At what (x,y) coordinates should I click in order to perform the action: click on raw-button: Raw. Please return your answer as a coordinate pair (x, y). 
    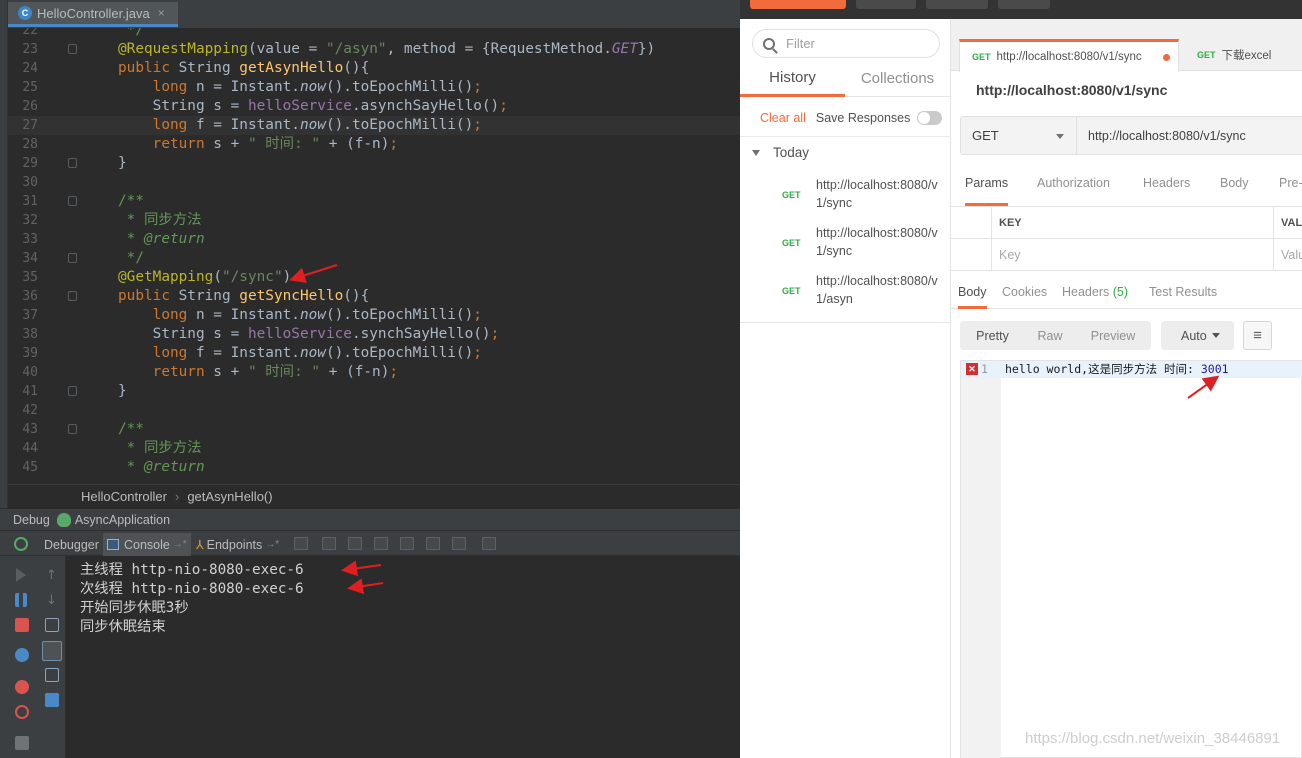
    Looking at the image, I should click on (1050, 335).